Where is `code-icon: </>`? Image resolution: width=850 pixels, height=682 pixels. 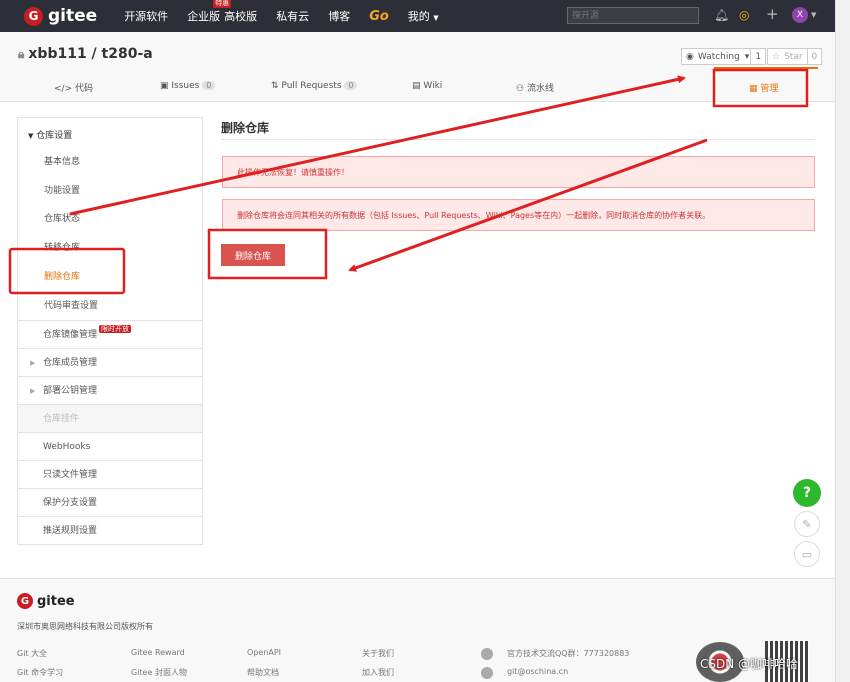
code-icon: </> is located at coordinates (63, 89).